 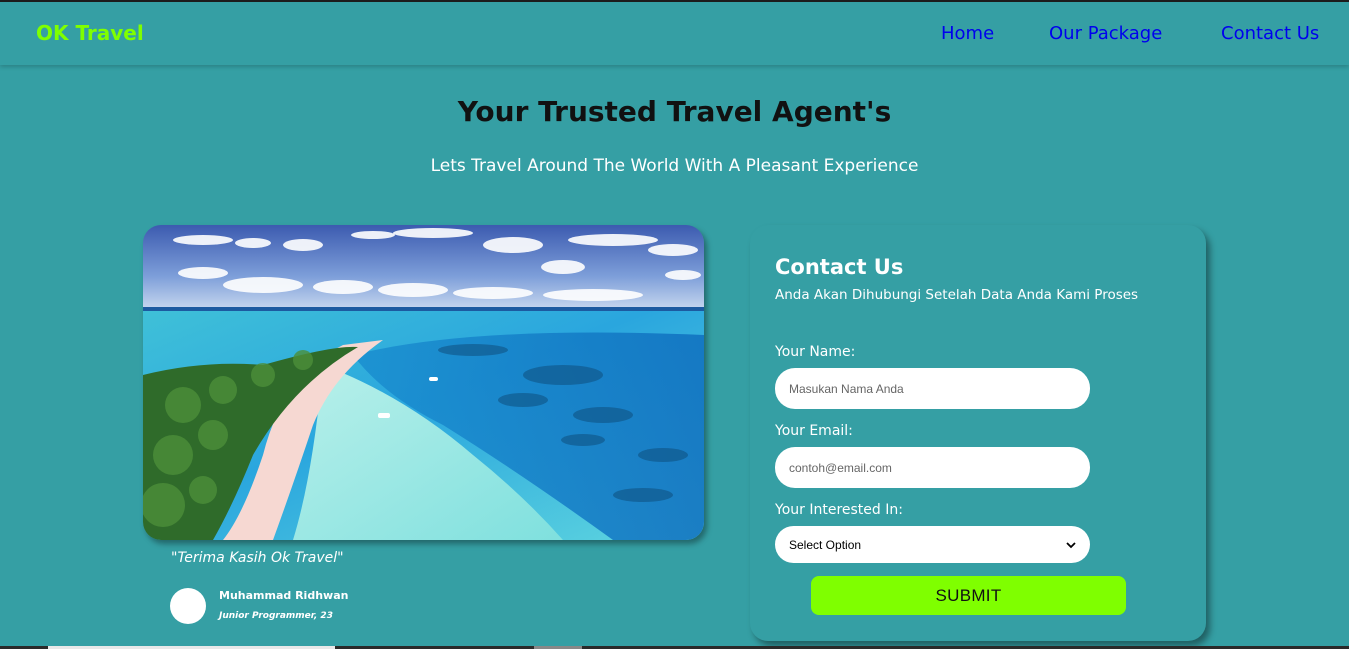 I want to click on submit-button: SUBMIT, so click(x=968, y=595).